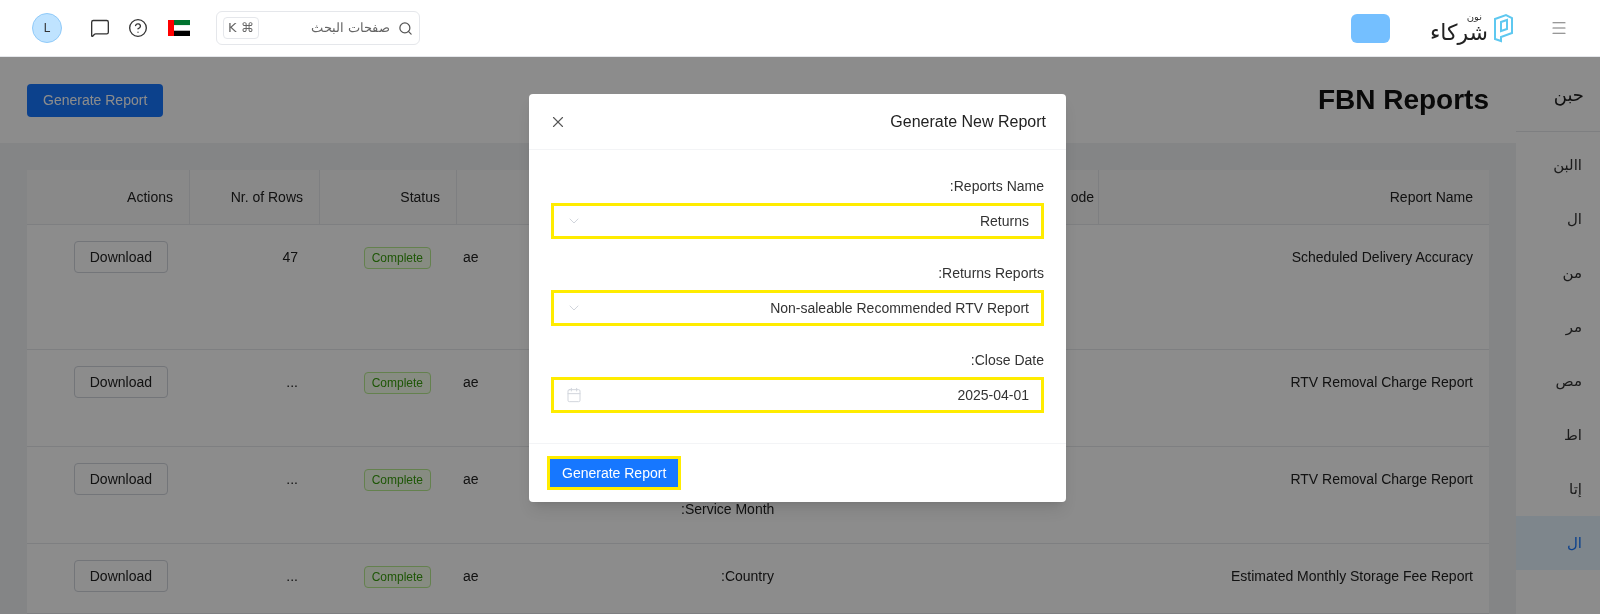  Describe the element at coordinates (100, 28) in the screenshot. I see `chat-icon` at that location.